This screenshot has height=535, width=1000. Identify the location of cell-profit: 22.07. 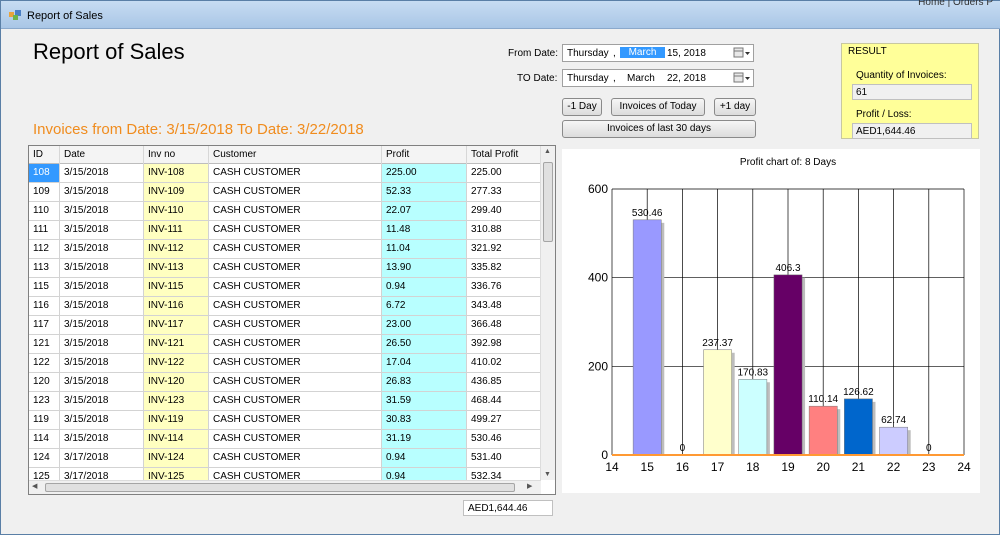
(424, 211).